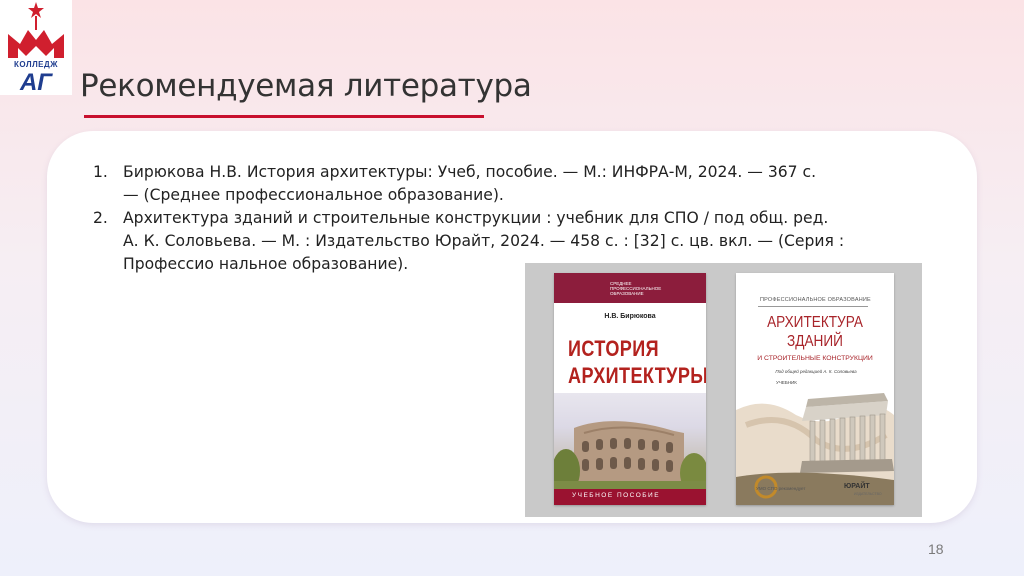 The image size is (1024, 576). Describe the element at coordinates (815, 358) in the screenshot. I see `cover-subtitle: И СТРОИТЕЛЬНЫЕ КОНСТРУКЦИИ` at that location.